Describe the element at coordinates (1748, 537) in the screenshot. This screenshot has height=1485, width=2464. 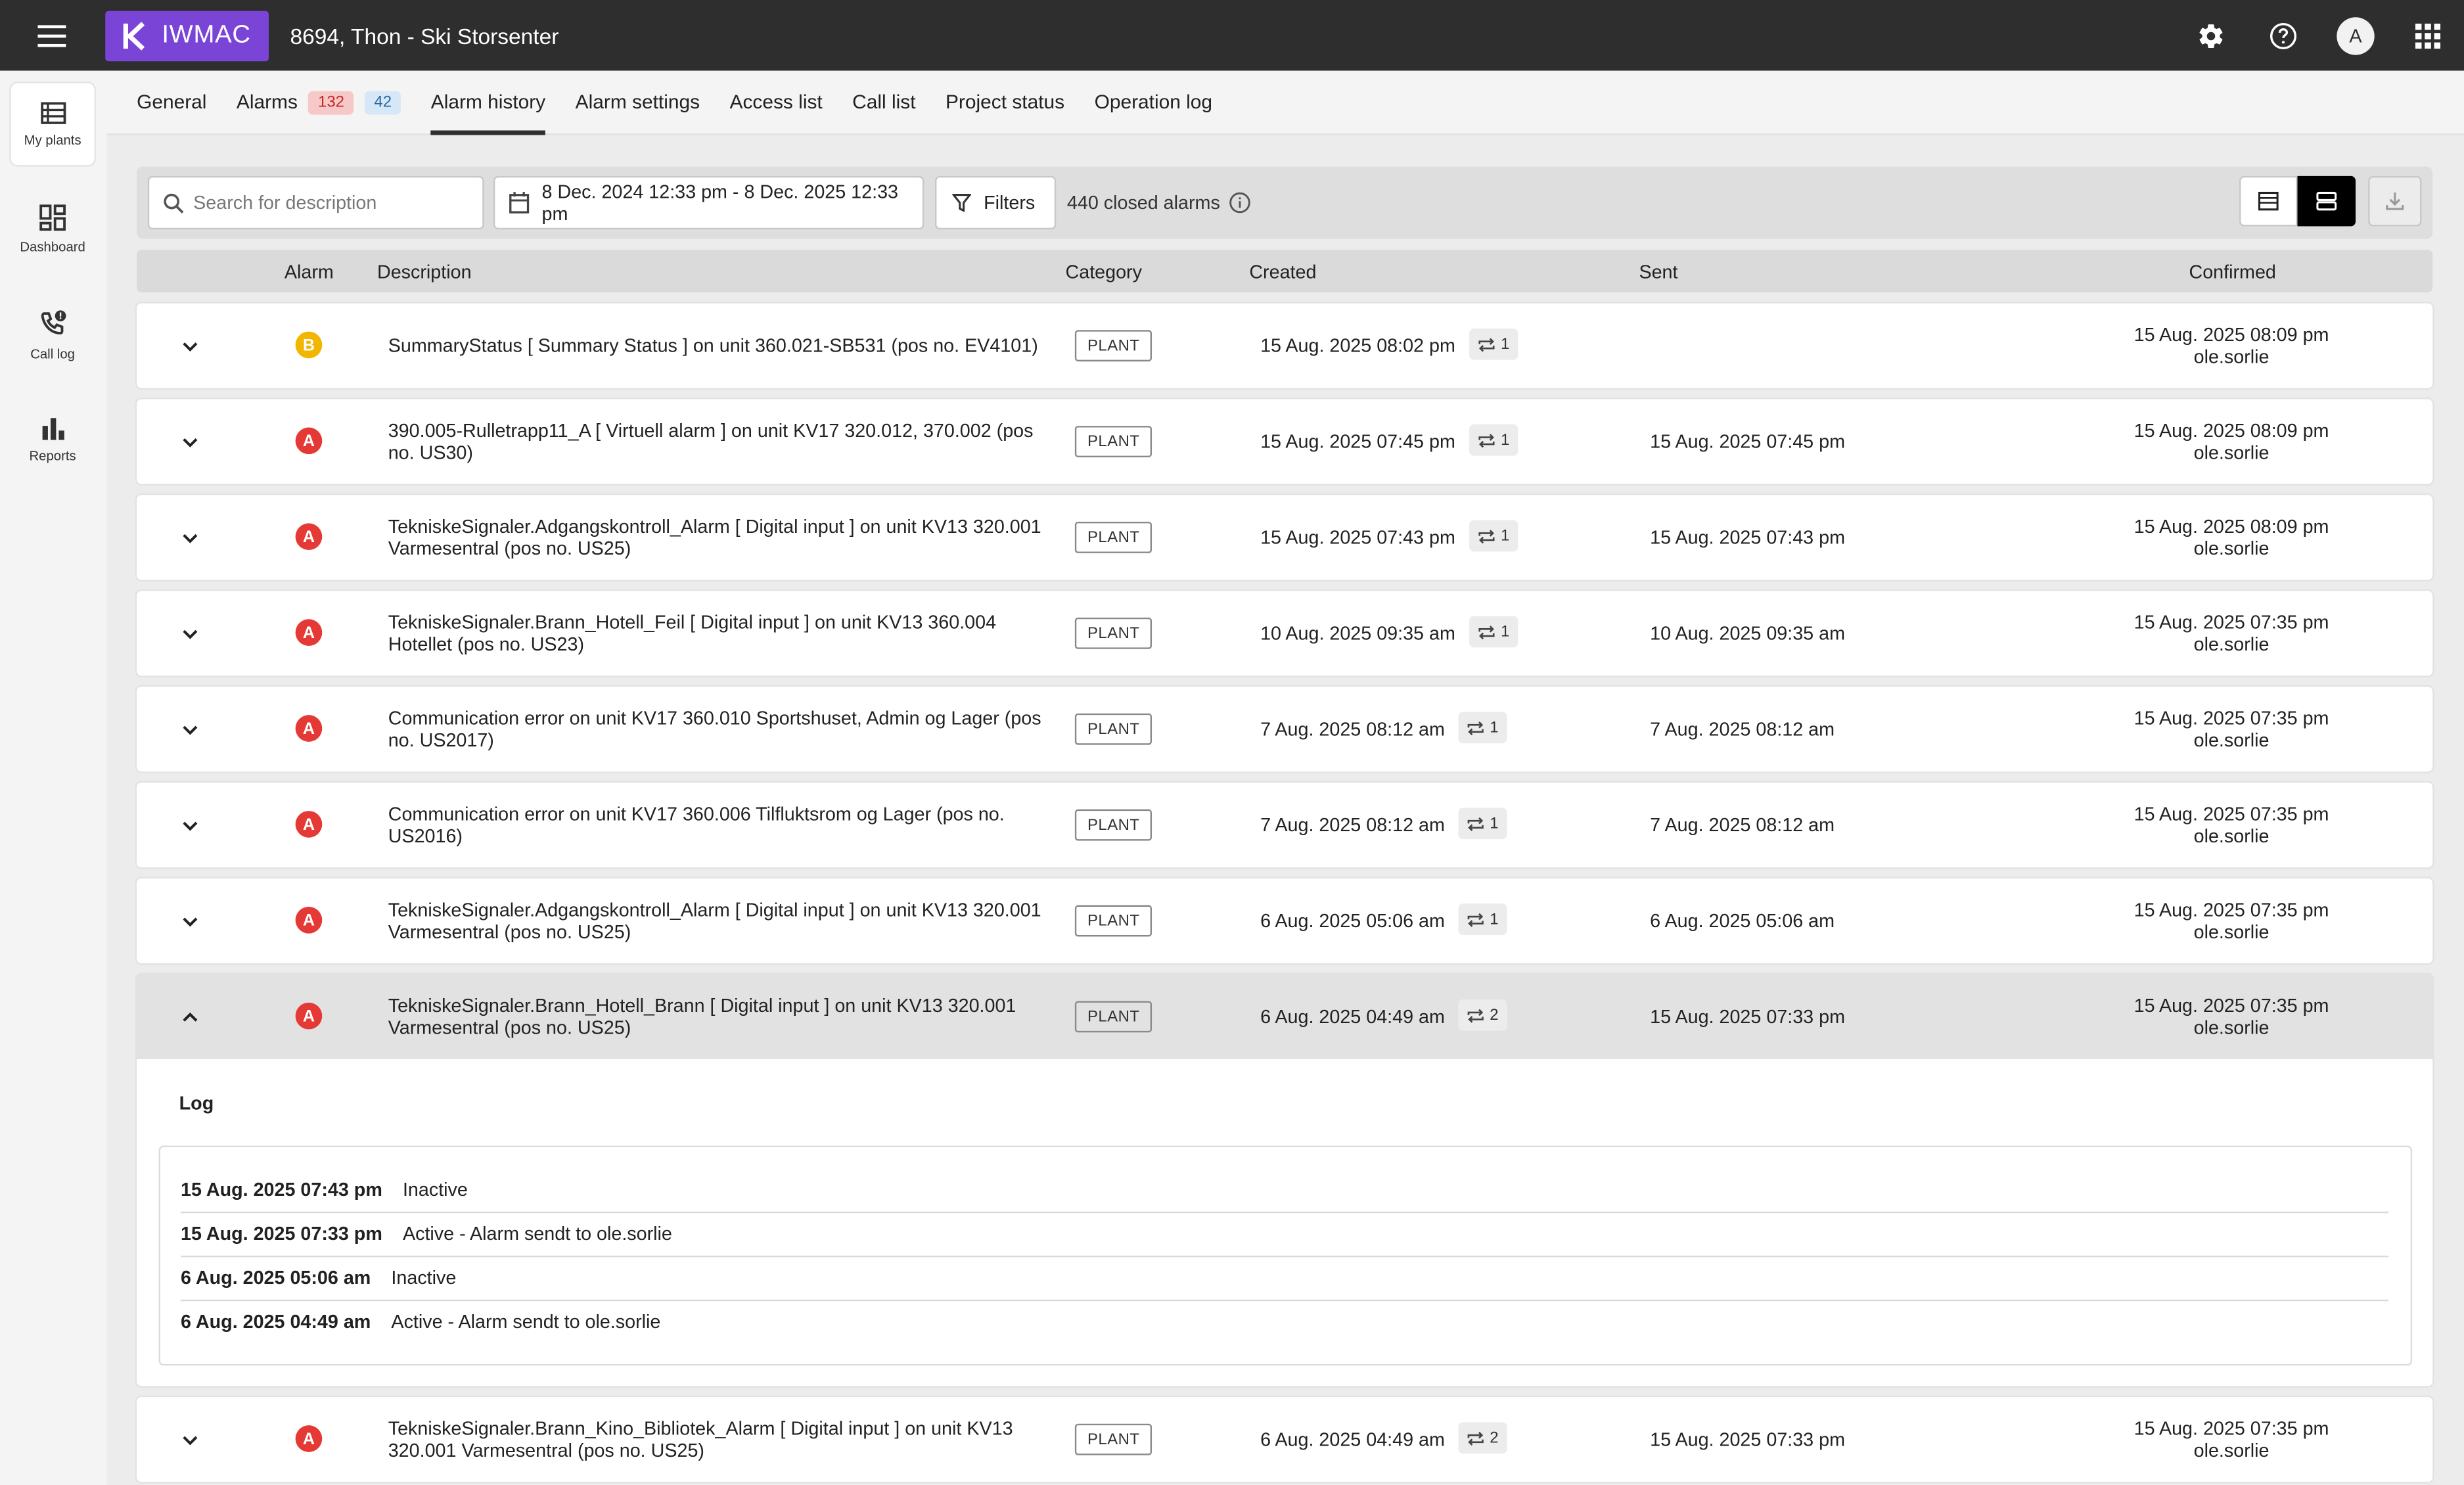
I see `sent-time: 15 Aug. 2025 07:43 pm` at that location.